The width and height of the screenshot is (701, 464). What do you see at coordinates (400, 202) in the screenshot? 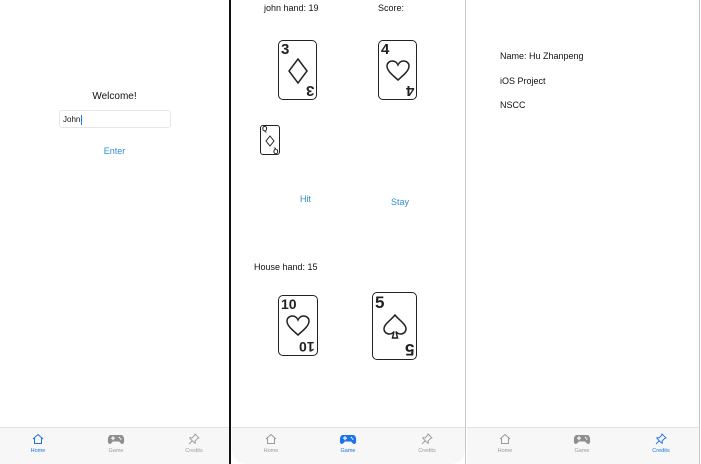
I see `stay-button: Stay` at bounding box center [400, 202].